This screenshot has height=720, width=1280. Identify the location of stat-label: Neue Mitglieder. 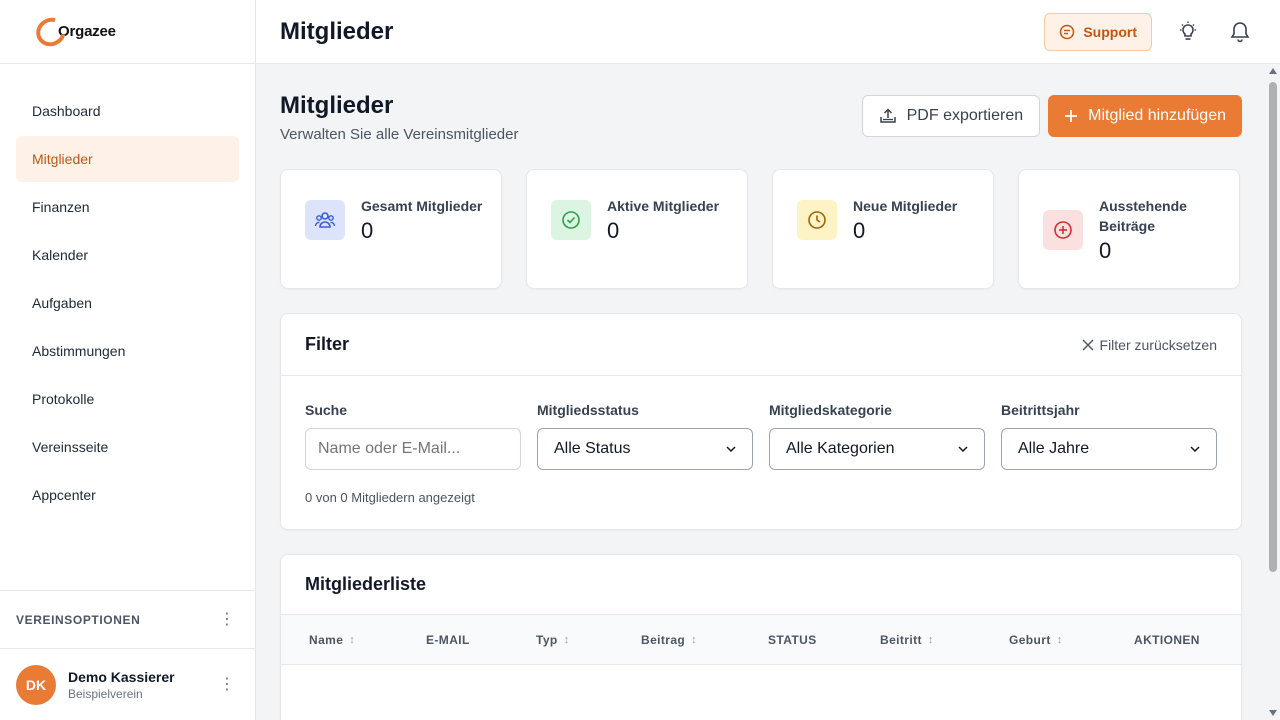
(905, 206).